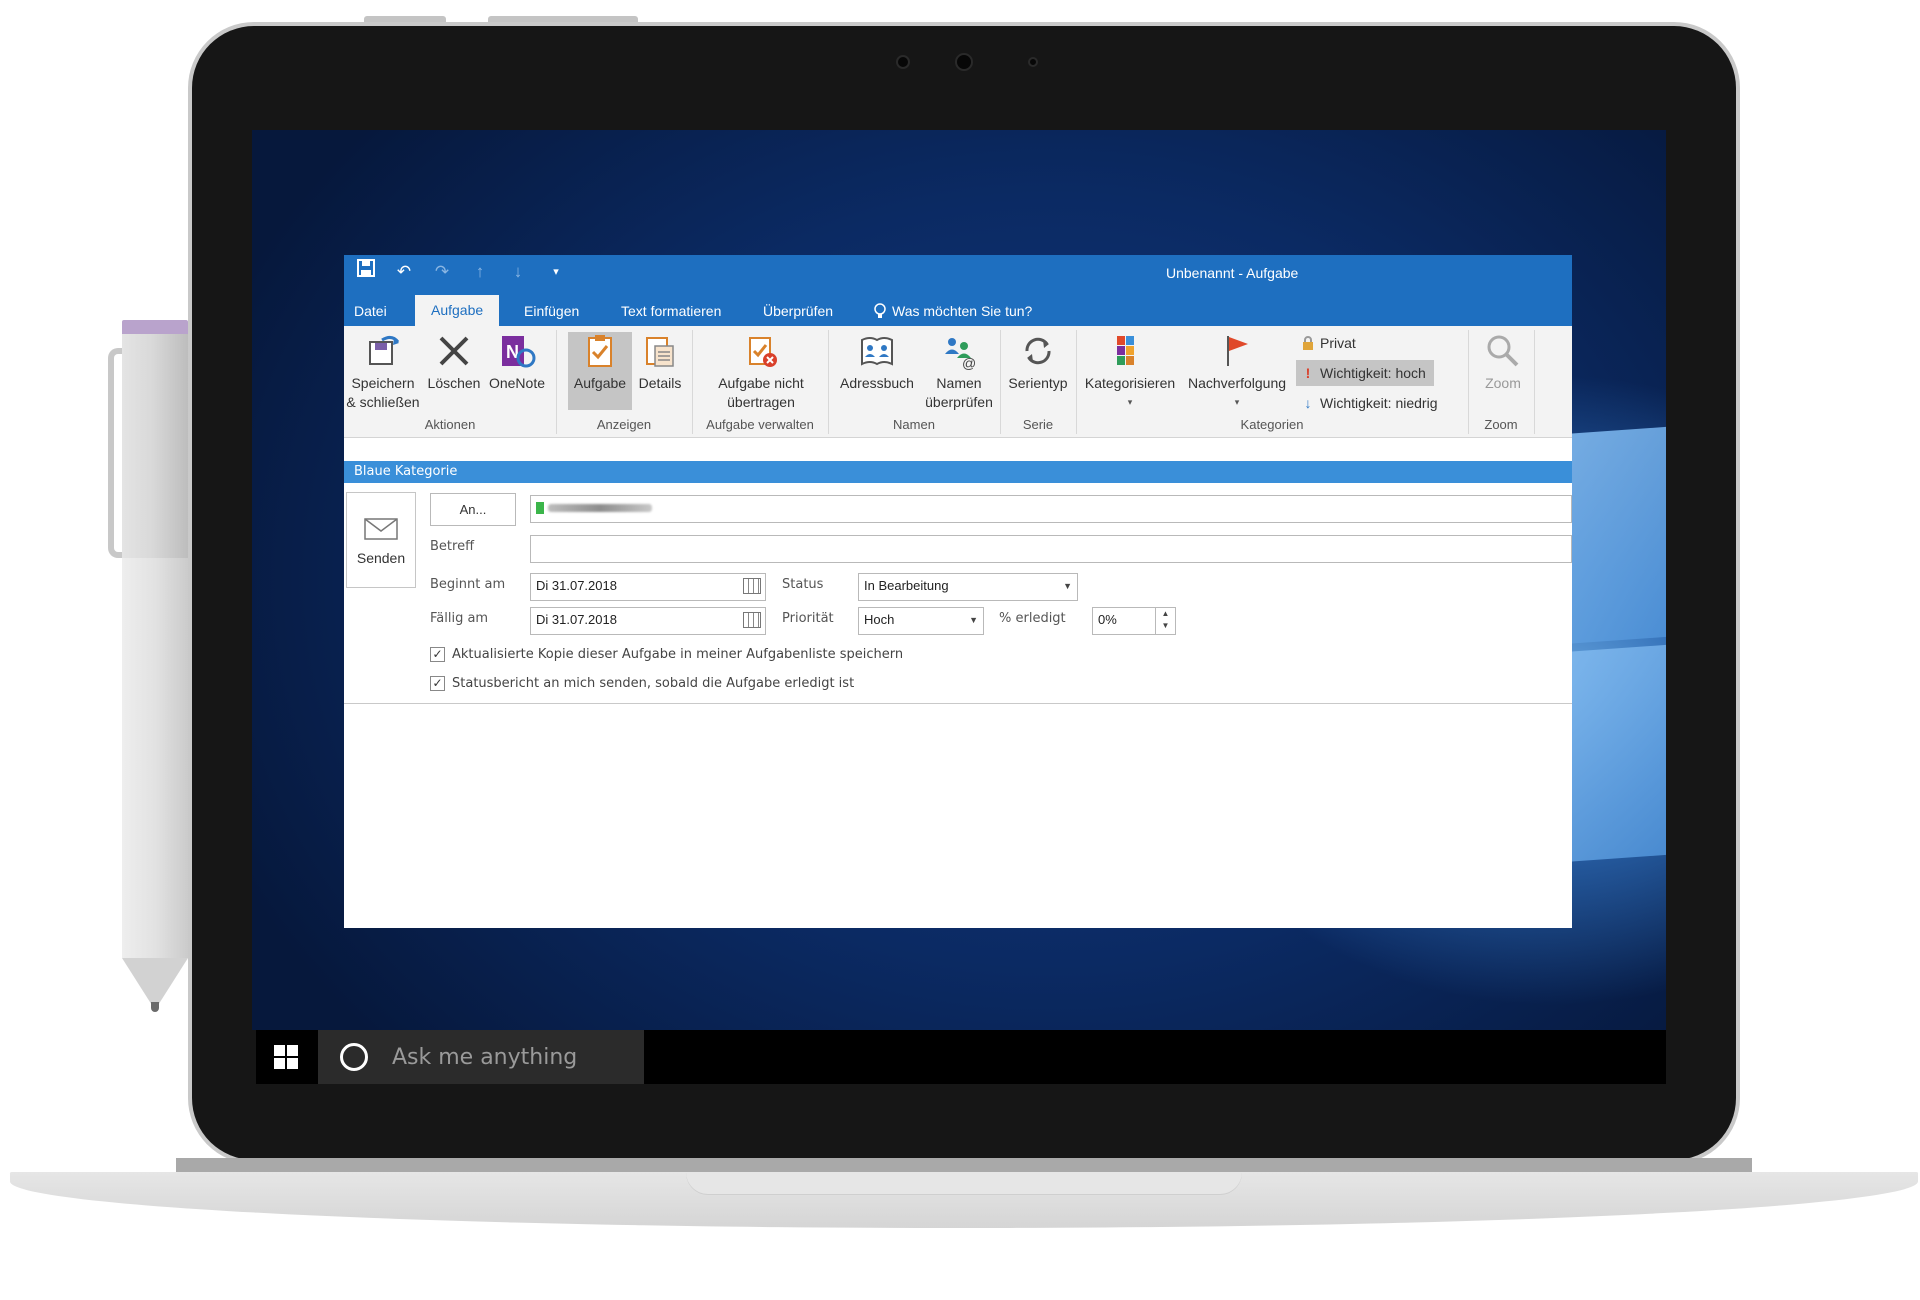  Describe the element at coordinates (1237, 383) in the screenshot. I see `nachverfolgung-label: Nachverfolgung` at that location.